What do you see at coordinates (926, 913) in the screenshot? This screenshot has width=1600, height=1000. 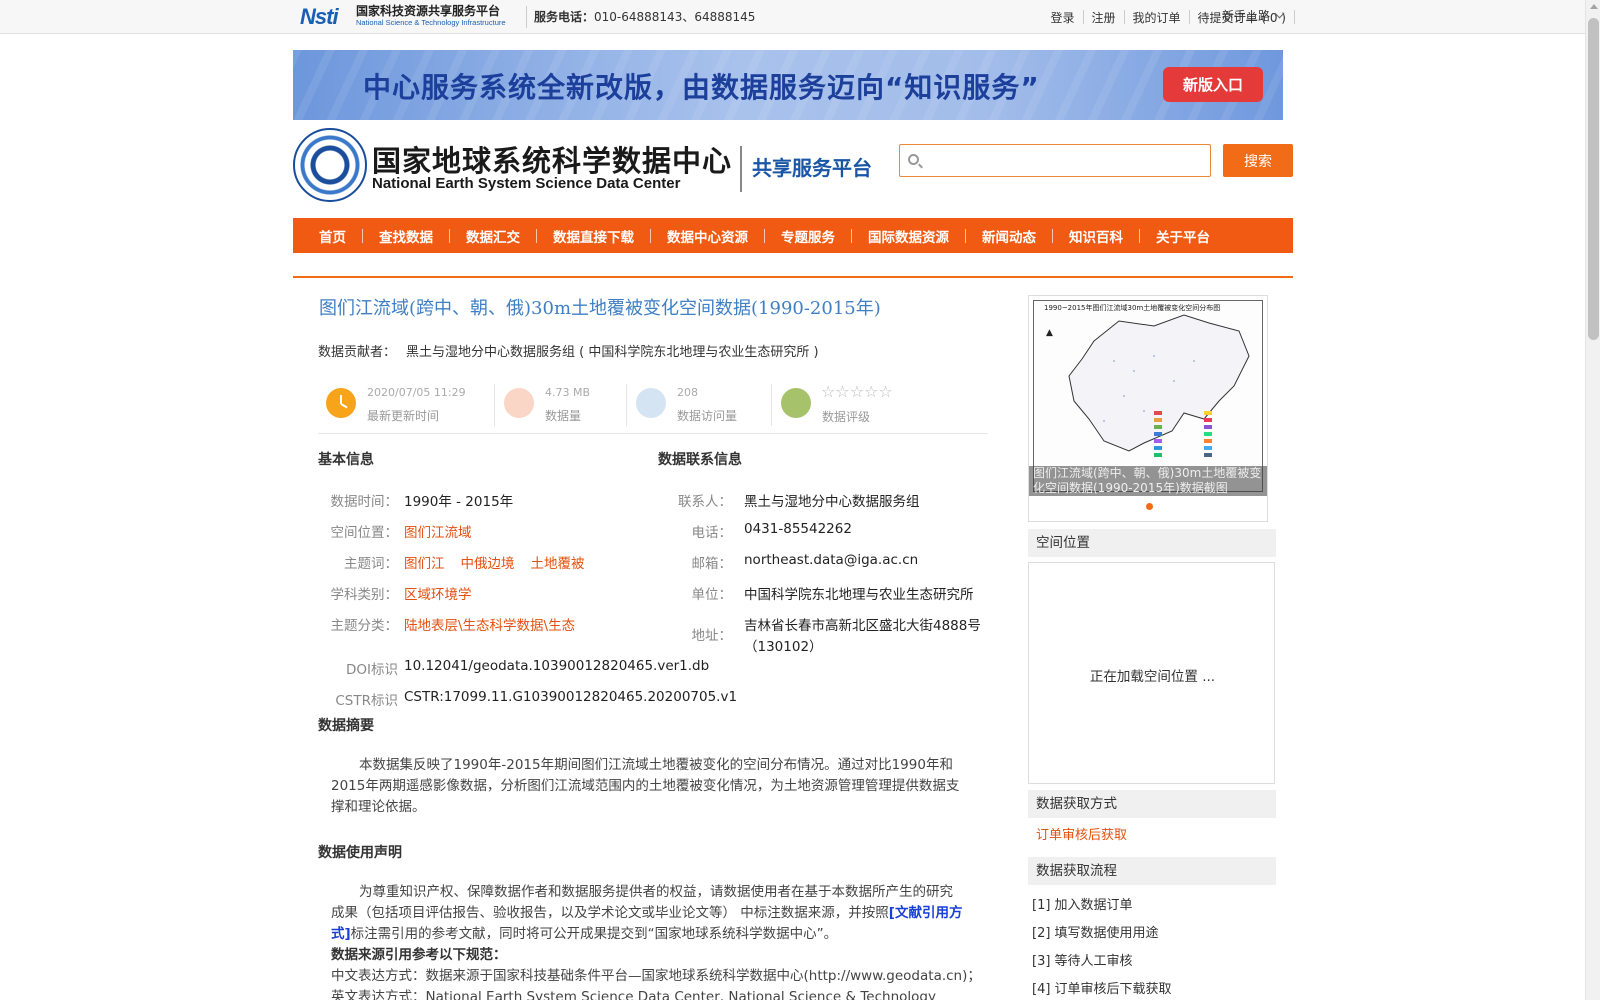 I see `citation-format-link: [文献引用方` at bounding box center [926, 913].